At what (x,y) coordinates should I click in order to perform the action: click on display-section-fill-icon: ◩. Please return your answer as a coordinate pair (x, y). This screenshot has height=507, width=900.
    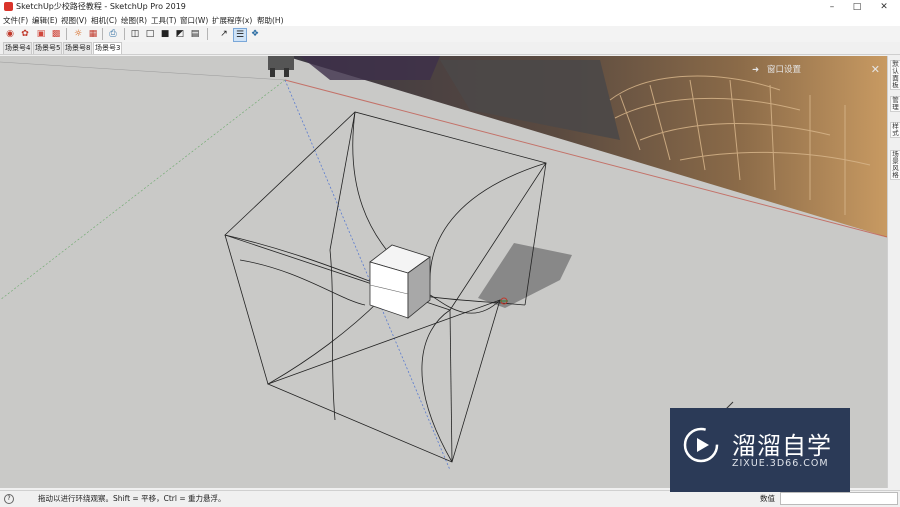
    Looking at the image, I should click on (180, 34).